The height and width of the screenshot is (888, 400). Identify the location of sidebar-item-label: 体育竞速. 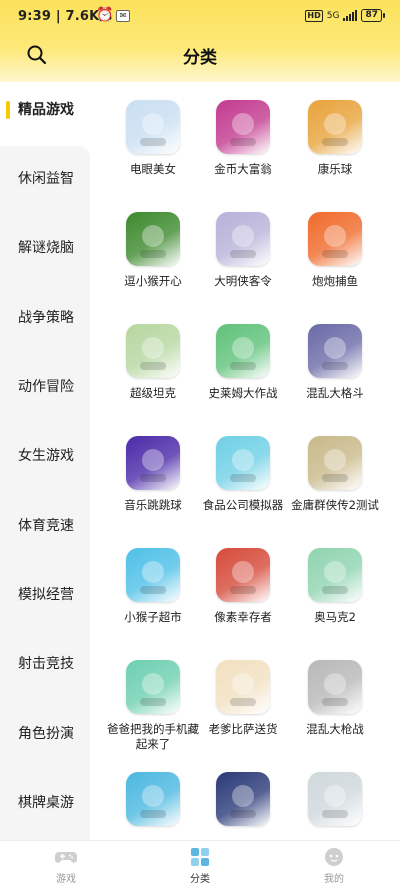
(46, 526).